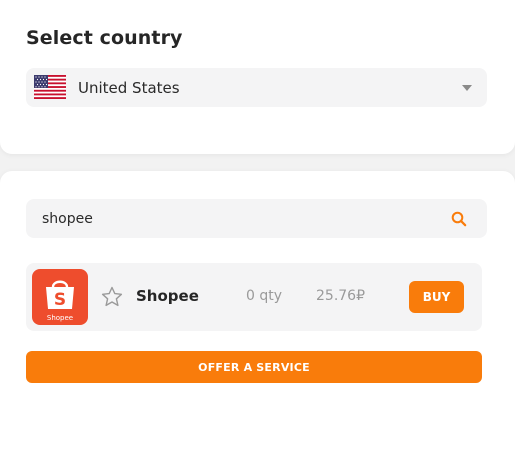  Describe the element at coordinates (104, 38) in the screenshot. I see `section-title: Select country` at that location.